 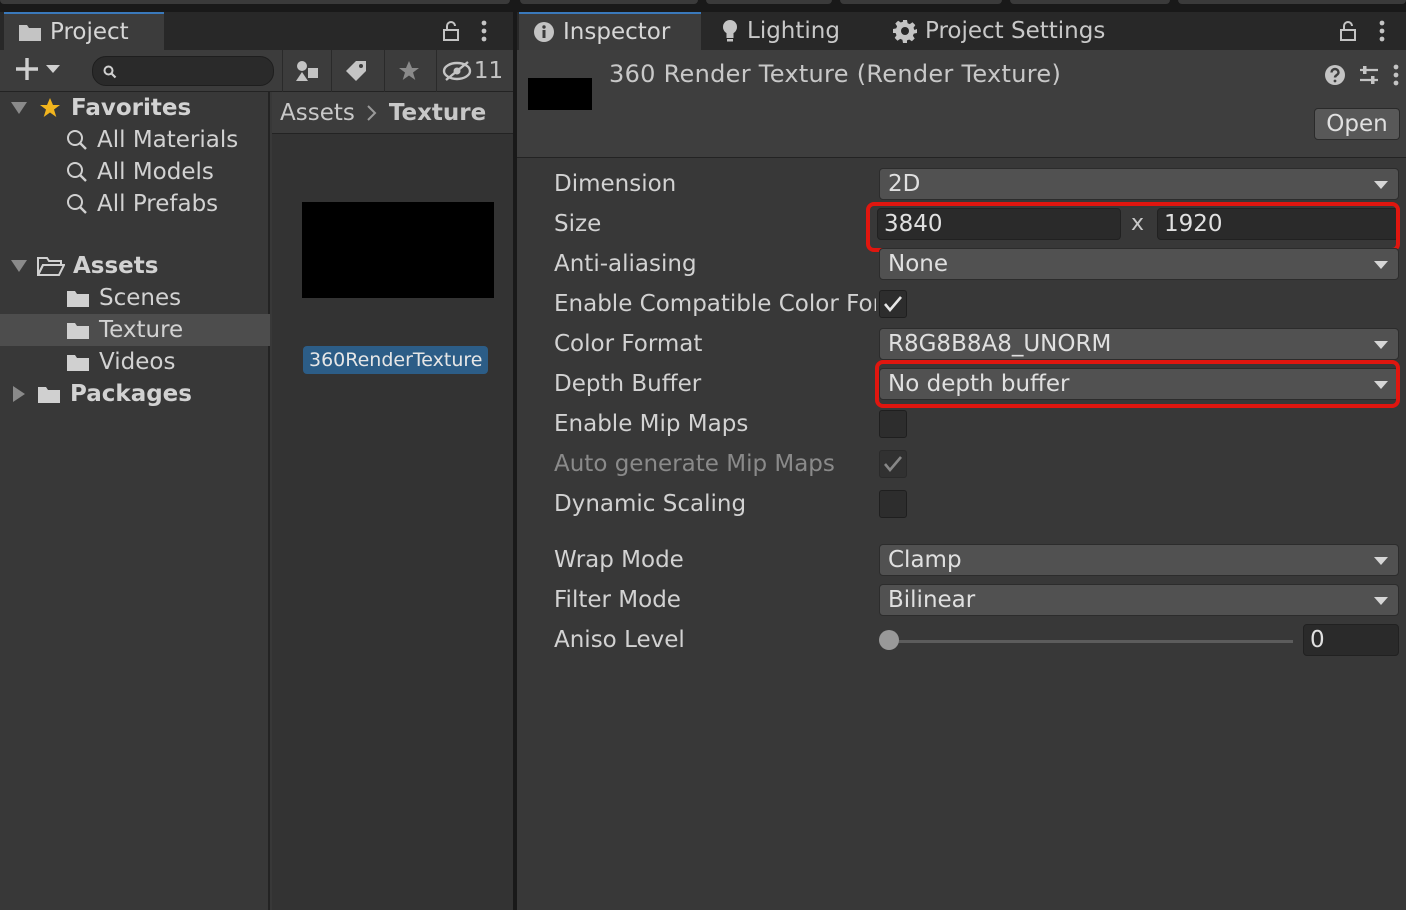 I want to click on tree-item-label: All Prefabs, so click(x=158, y=204).